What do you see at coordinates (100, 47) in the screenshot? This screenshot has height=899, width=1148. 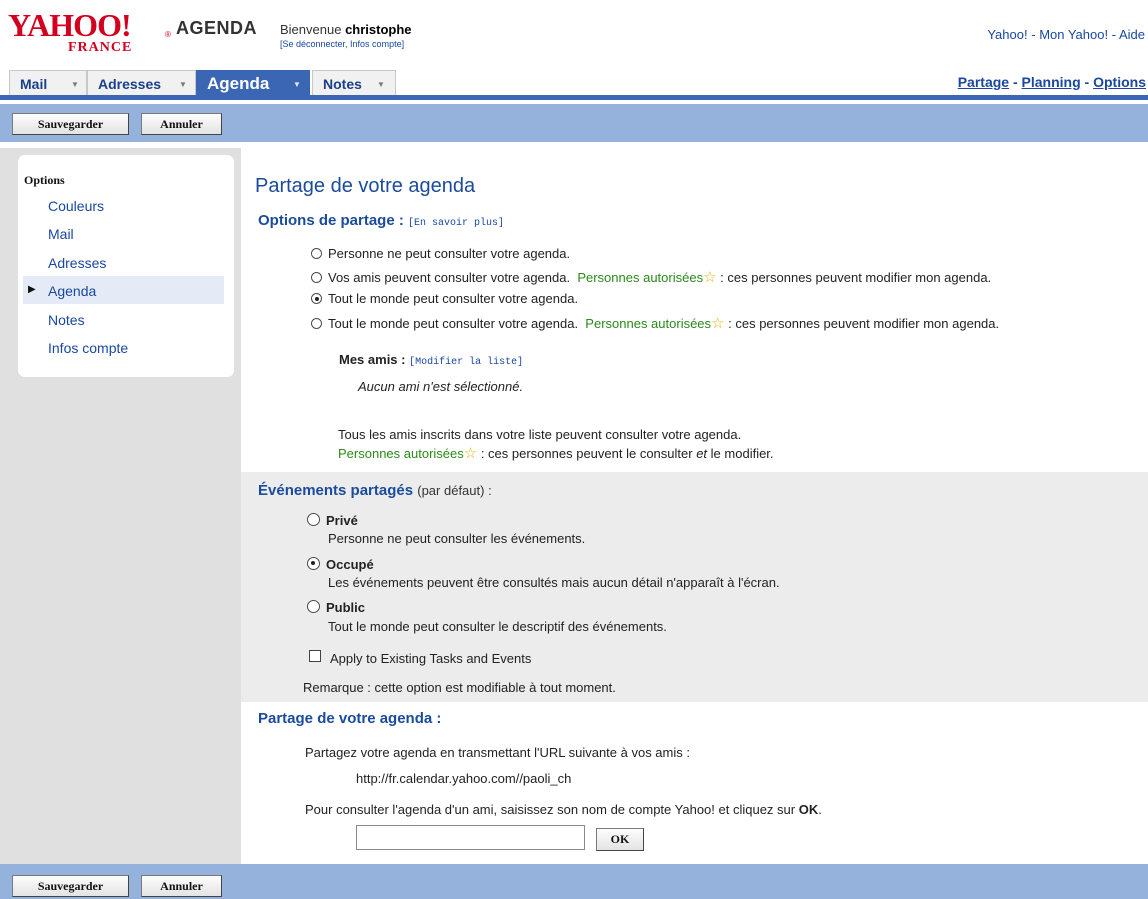 I see `logo-country: FRANCE` at bounding box center [100, 47].